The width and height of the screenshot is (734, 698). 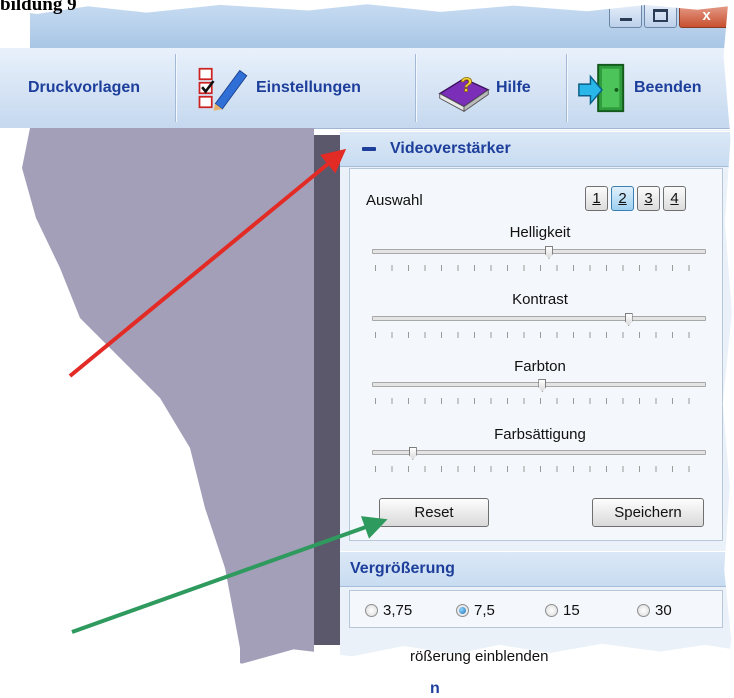 I want to click on next-section-fragment: n, so click(x=435, y=688).